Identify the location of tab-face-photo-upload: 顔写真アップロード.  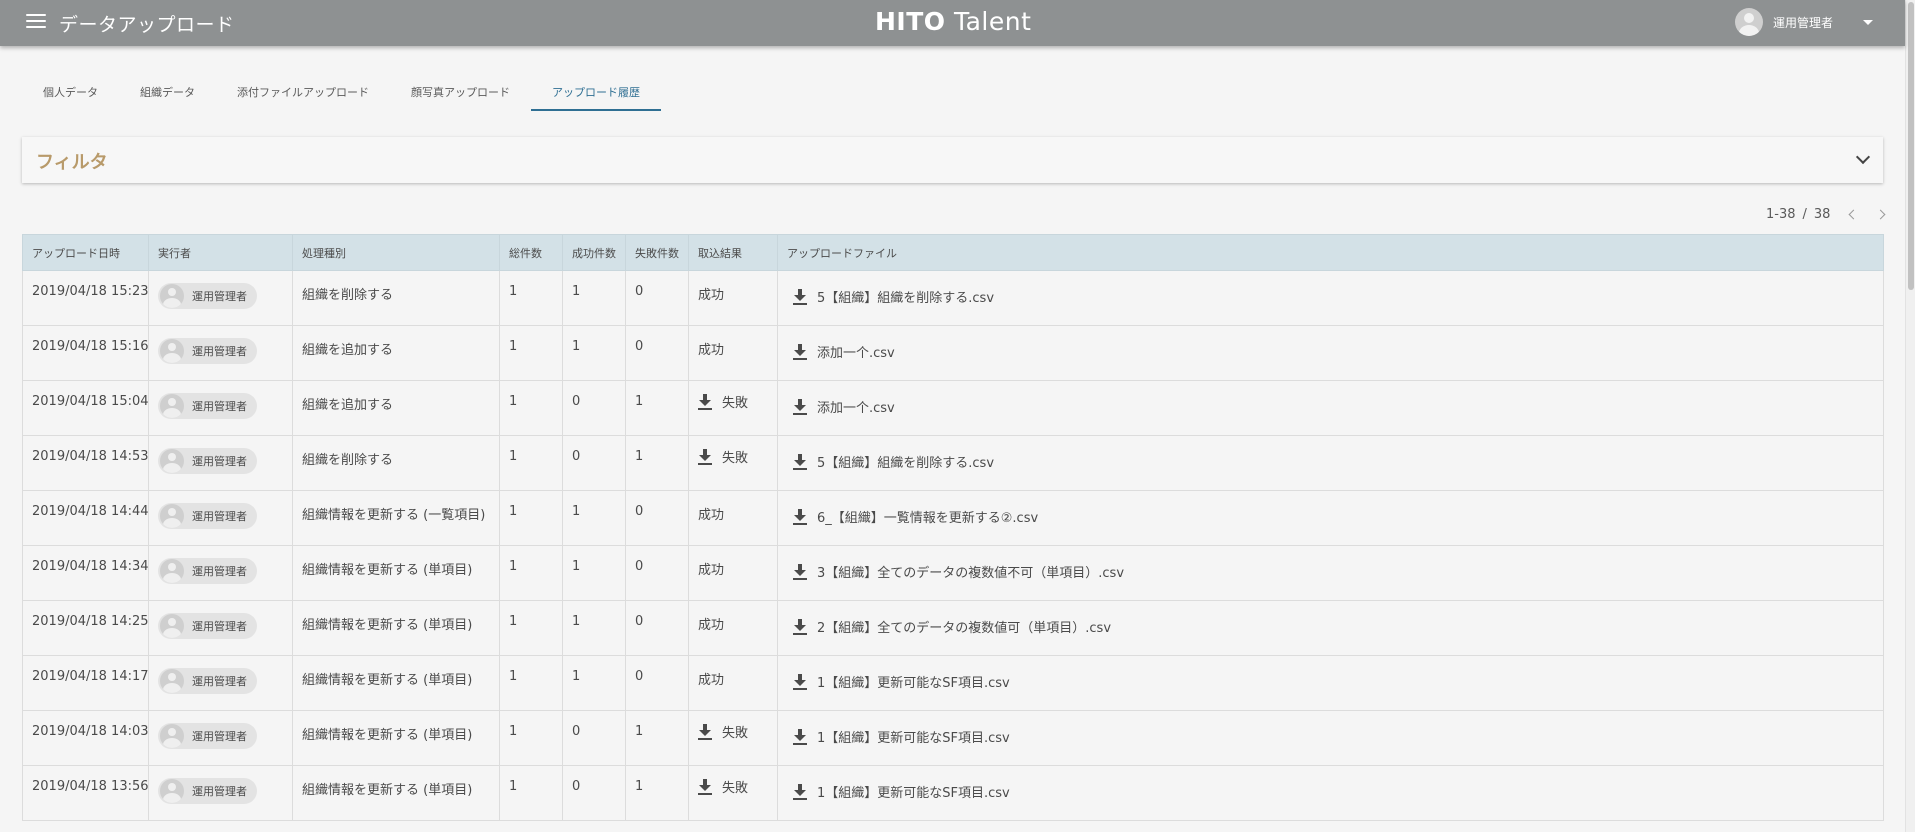
(460, 91).